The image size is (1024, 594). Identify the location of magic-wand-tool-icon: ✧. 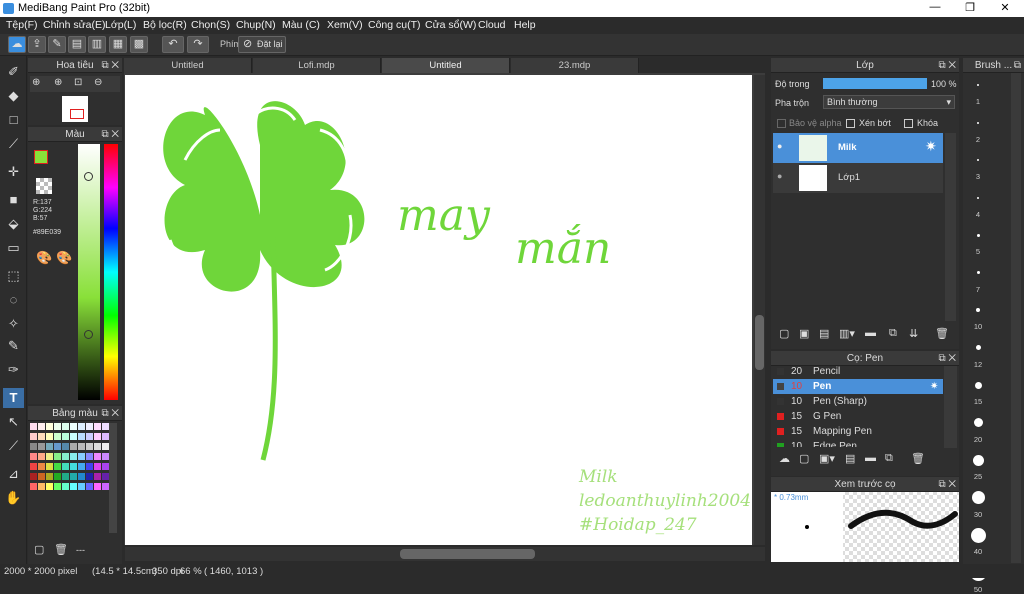
(13, 324).